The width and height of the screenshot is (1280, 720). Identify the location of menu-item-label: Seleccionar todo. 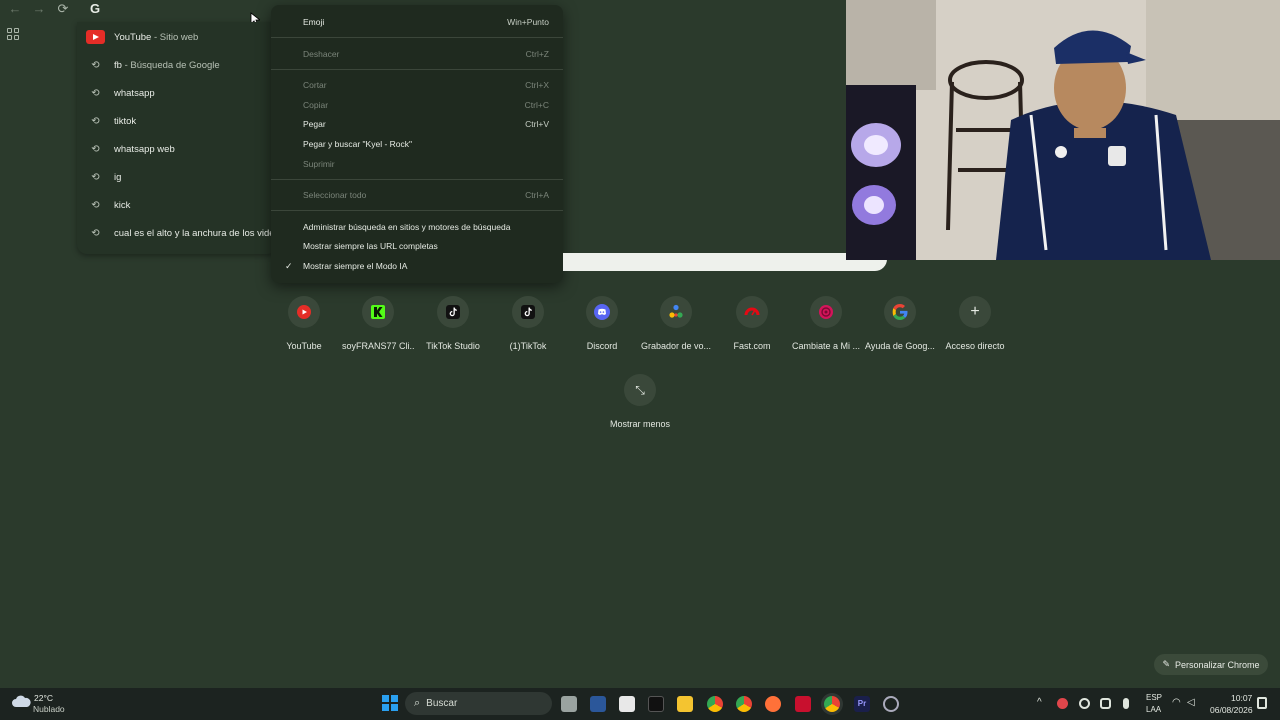
(335, 195).